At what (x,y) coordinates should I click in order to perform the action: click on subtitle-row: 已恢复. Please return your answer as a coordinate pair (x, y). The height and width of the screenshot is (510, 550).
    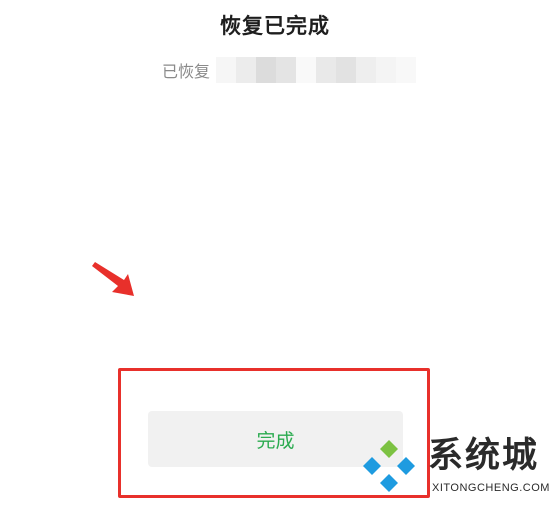
    Looking at the image, I should click on (289, 70).